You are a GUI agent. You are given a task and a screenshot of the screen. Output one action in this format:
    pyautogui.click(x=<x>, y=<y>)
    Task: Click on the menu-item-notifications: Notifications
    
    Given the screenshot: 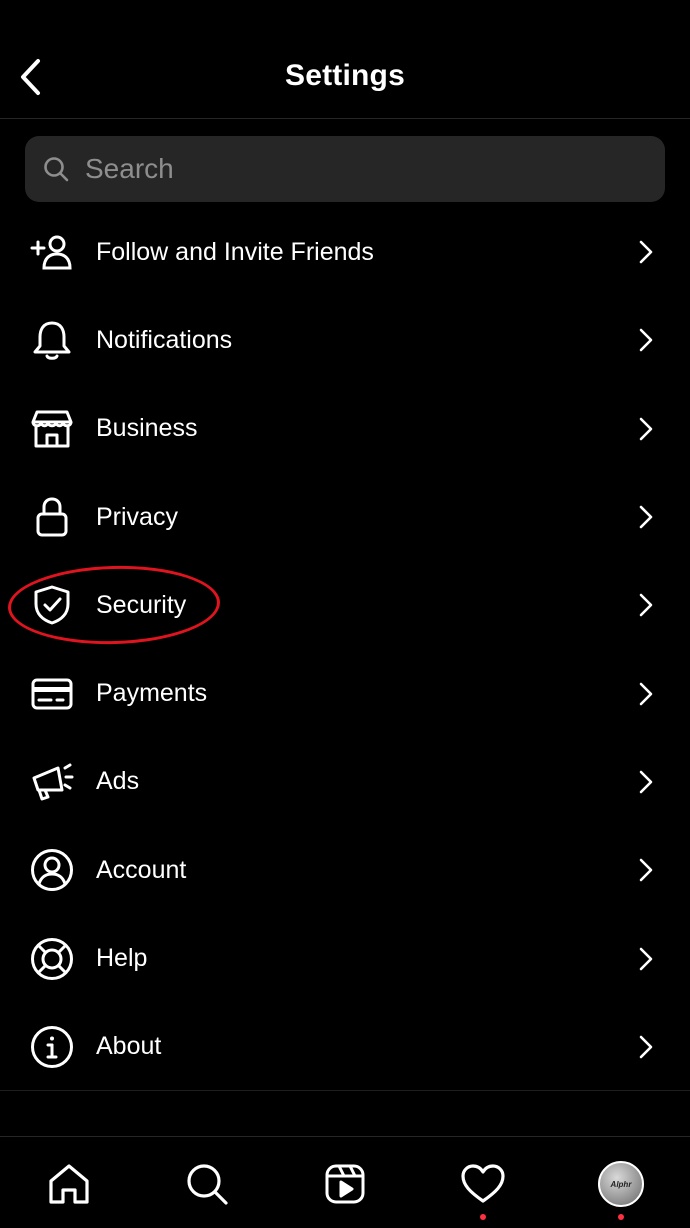 What is the action you would take?
    pyautogui.click(x=345, y=340)
    